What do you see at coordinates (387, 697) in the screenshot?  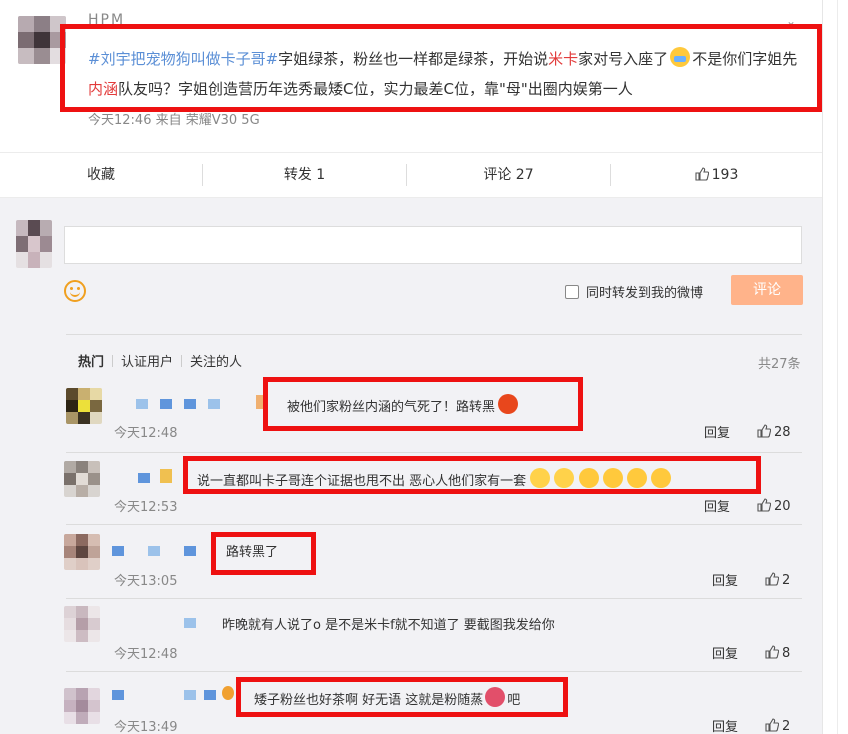 I see `comment-text: 矮子粉丝也好茶啊 好无语 这就是粉随蒸吧` at bounding box center [387, 697].